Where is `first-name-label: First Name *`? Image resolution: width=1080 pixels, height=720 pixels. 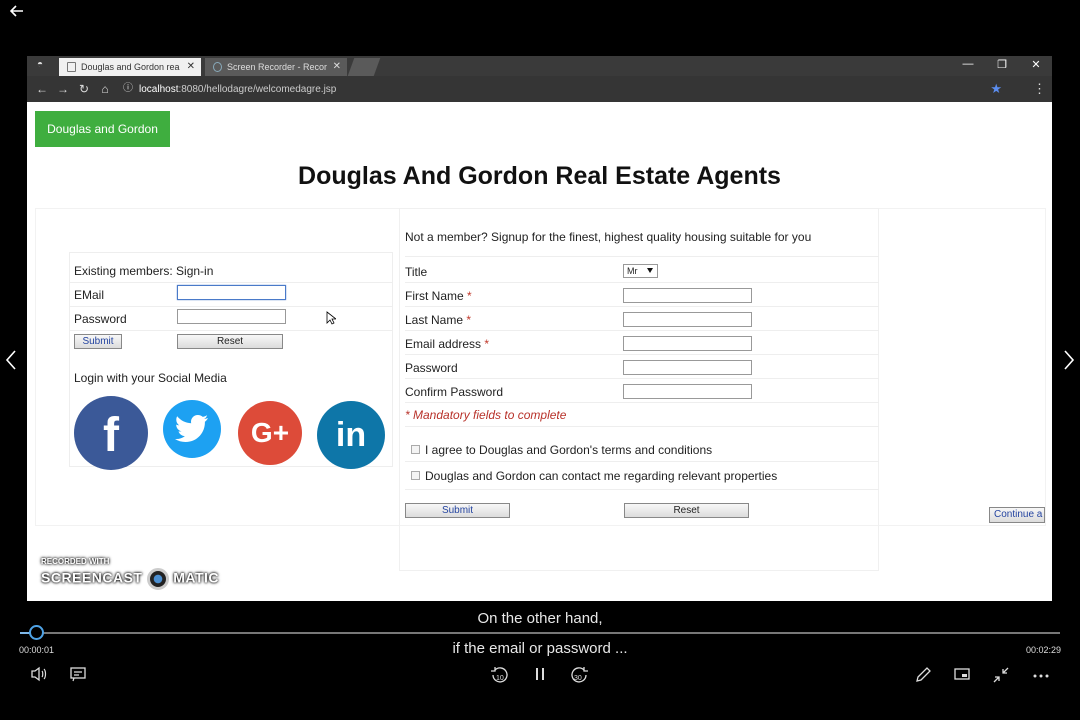 first-name-label: First Name * is located at coordinates (438, 296).